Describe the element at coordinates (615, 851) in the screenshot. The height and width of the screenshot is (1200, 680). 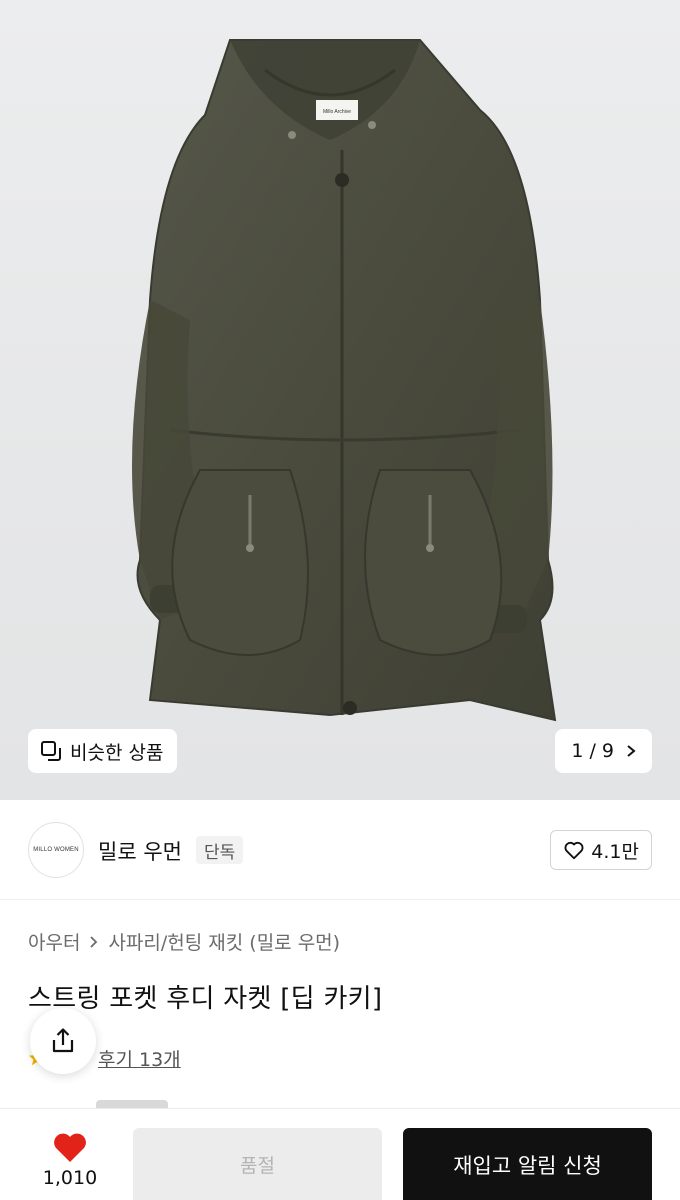
I see `brand-like-count: 4.1만` at that location.